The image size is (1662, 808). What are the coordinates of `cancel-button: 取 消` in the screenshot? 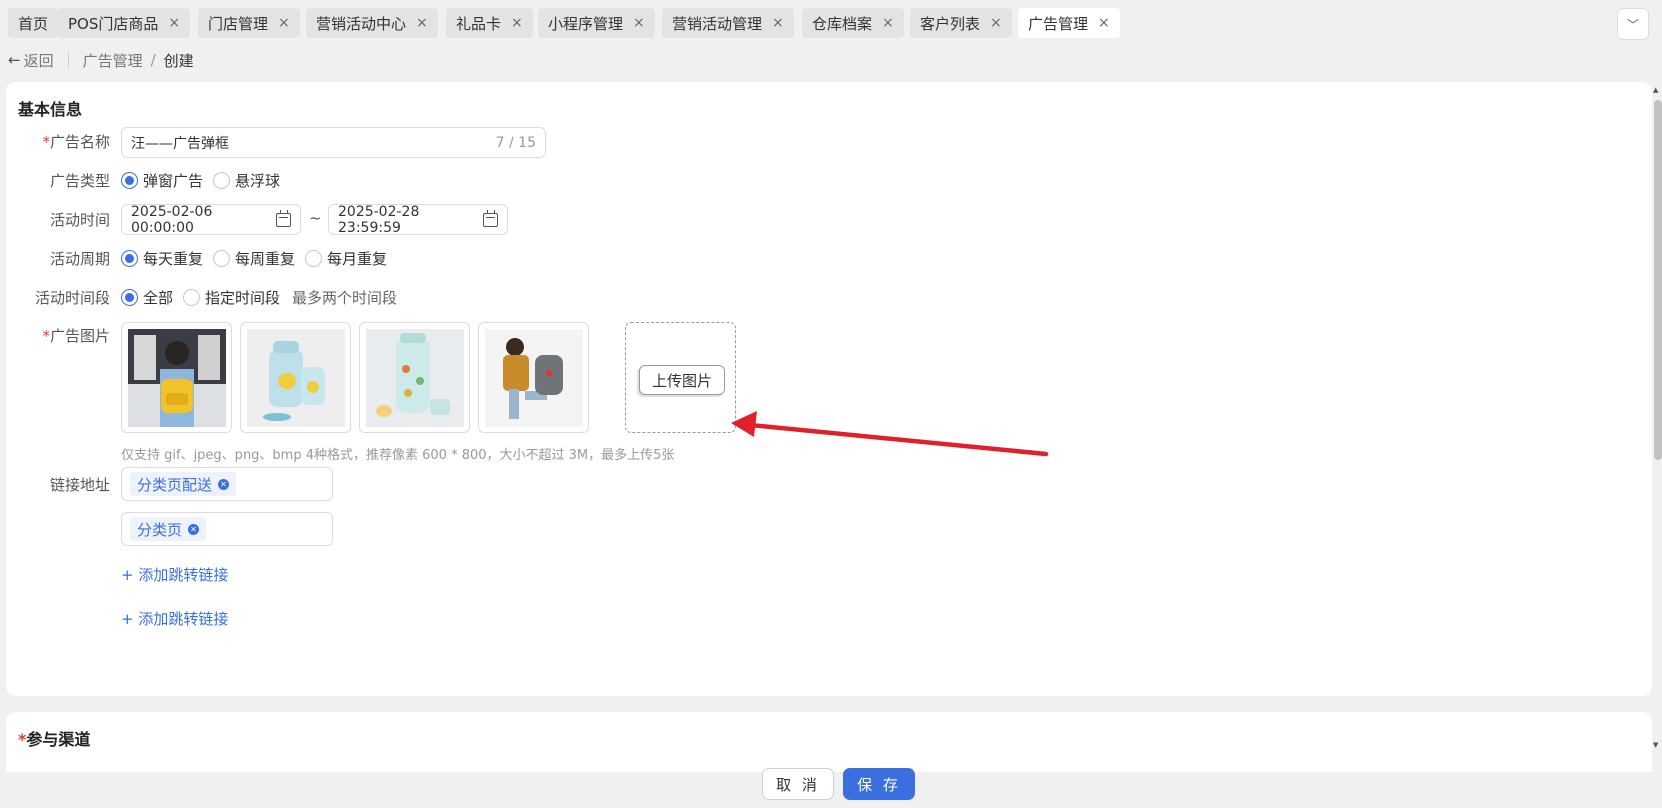 It's located at (798, 784).